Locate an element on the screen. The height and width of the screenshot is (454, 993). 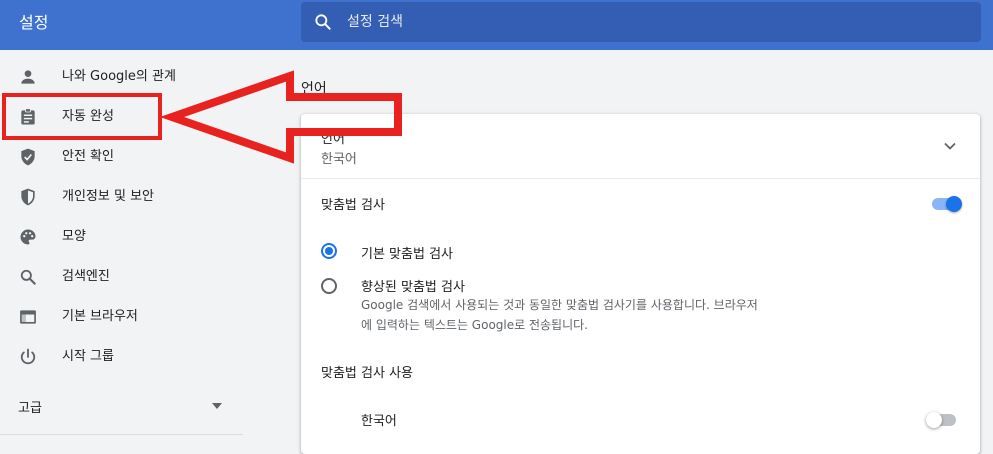
sidebar-item-label: 안전 확인 is located at coordinates (88, 156).